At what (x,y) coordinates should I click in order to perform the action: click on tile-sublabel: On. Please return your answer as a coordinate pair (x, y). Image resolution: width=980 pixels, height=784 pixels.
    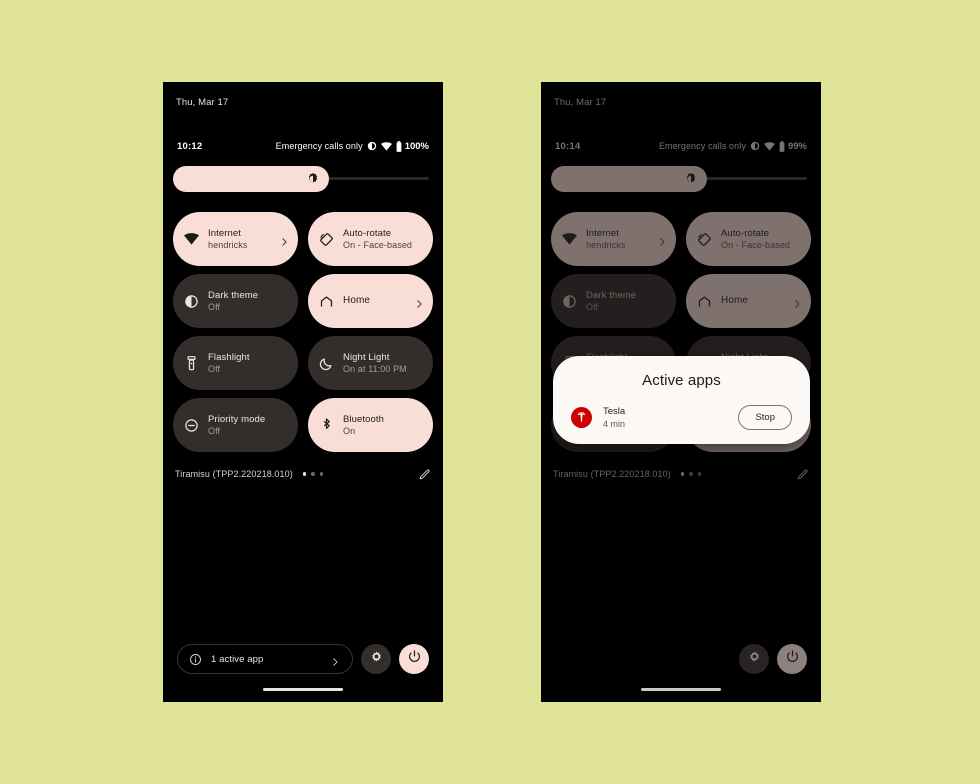
    Looking at the image, I should click on (349, 430).